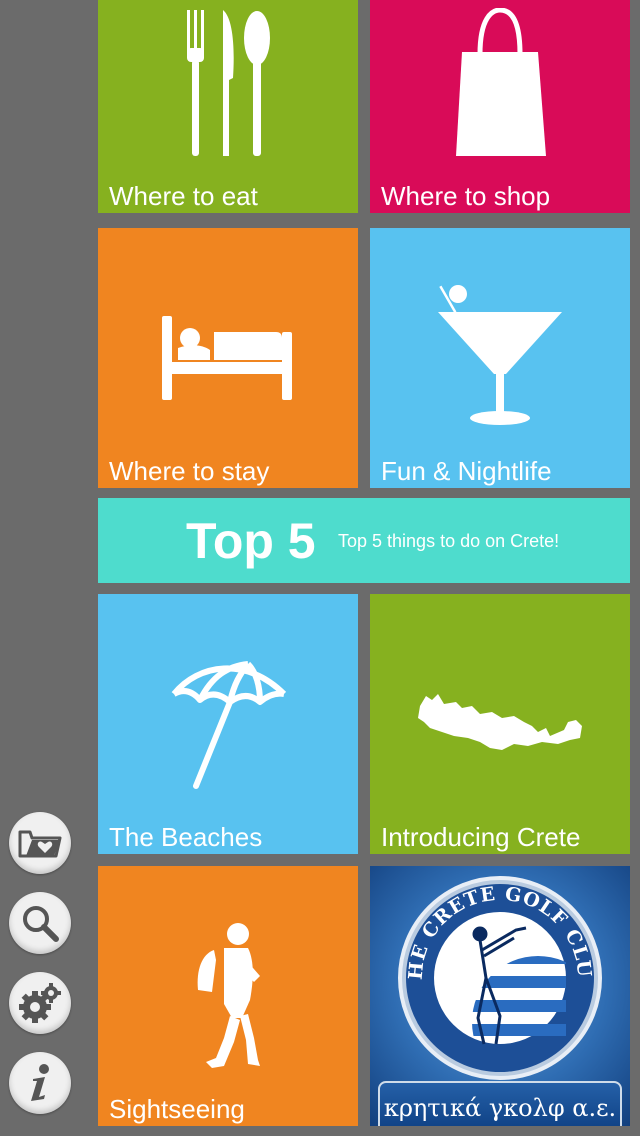  Describe the element at coordinates (499, 974) in the screenshot. I see `golf-club-logo: THE CRETE GOLF CLUB` at that location.